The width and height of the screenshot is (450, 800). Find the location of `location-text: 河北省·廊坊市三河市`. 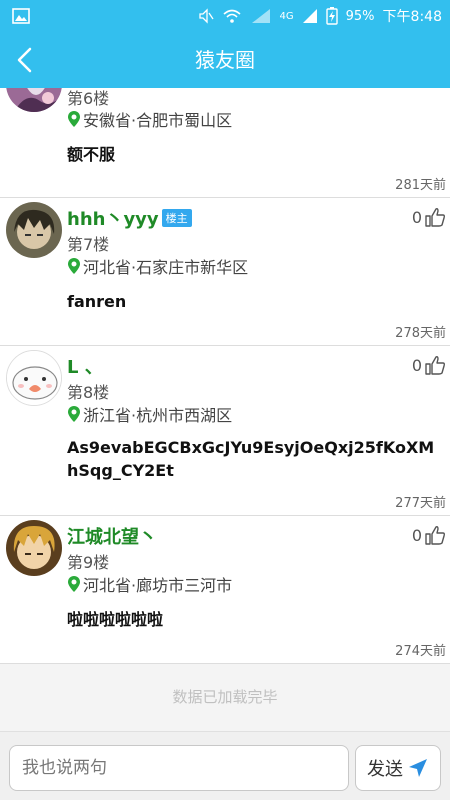

location-text: 河北省·廊坊市三河市 is located at coordinates (158, 585).